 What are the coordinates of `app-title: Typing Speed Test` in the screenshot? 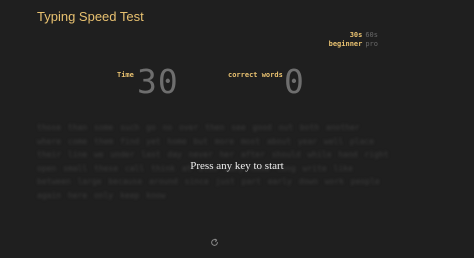 It's located at (90, 16).